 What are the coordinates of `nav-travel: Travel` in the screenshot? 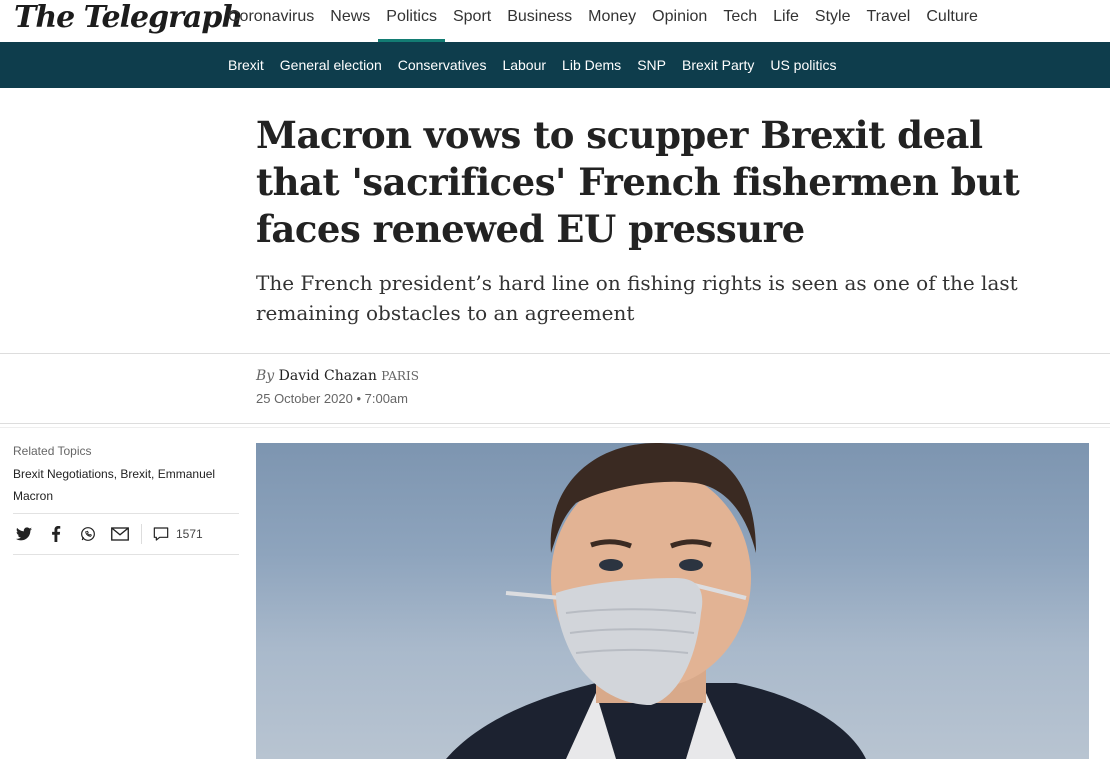 It's located at (889, 21).